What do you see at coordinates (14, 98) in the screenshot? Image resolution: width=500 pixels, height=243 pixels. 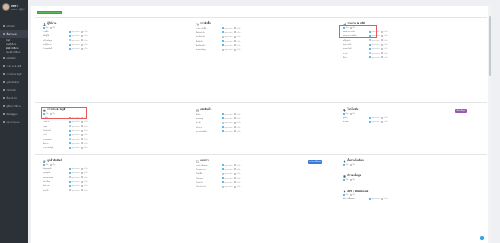 I see `nav-item-general: ตั้งค่าทั่วไป` at bounding box center [14, 98].